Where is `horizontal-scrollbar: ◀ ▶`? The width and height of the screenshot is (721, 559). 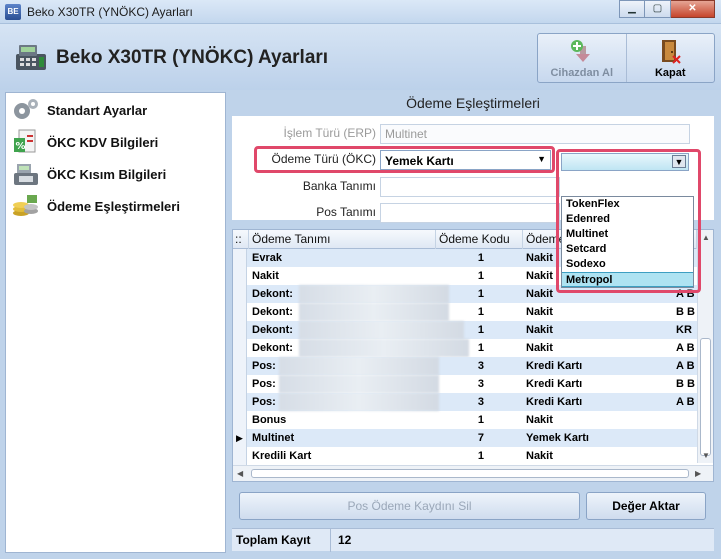 horizontal-scrollbar: ◀ ▶ is located at coordinates (473, 473).